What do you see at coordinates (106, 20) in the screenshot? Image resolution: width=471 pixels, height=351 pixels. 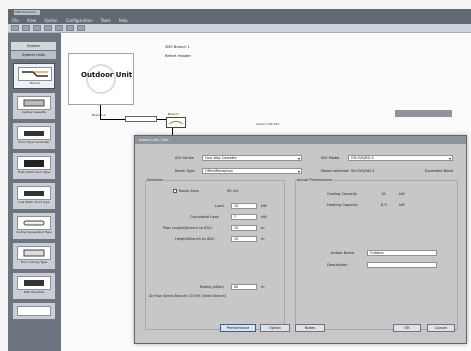 I see `menu-tools: Tools` at bounding box center [106, 20].